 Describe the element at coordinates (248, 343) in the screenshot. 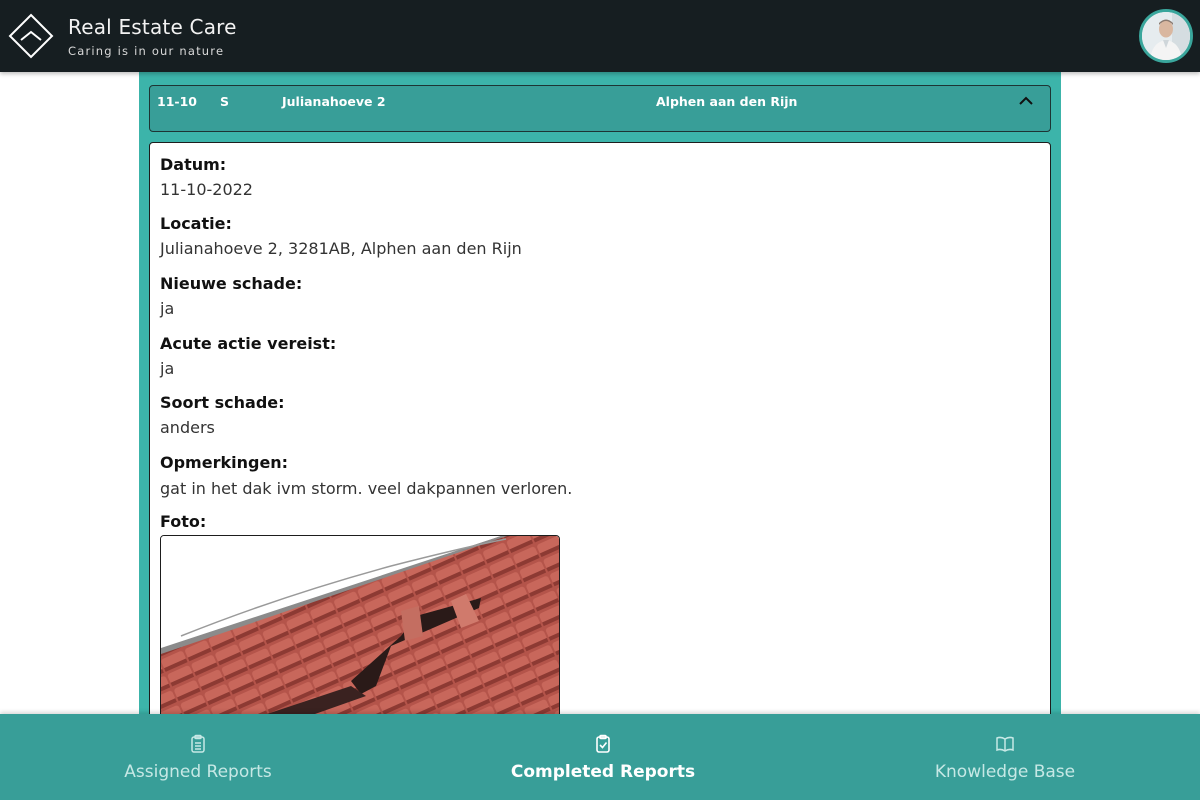

I see `field-label-acute-actie: Acute actie vereist:` at that location.